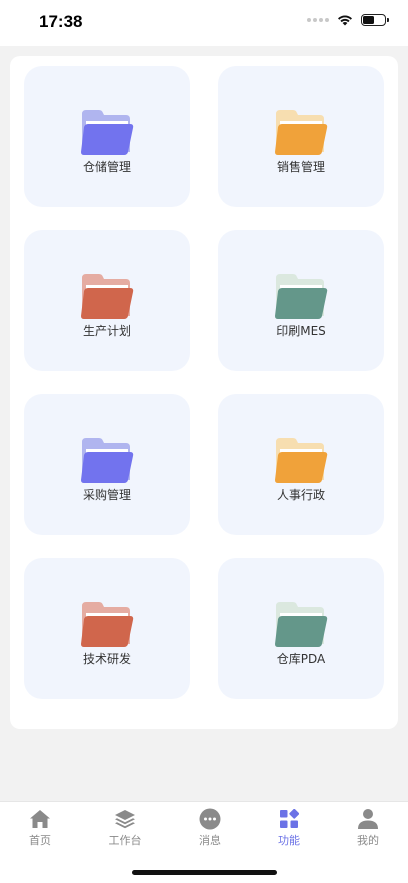  Describe the element at coordinates (106, 659) in the screenshot. I see `tile-label: 技术研发` at that location.